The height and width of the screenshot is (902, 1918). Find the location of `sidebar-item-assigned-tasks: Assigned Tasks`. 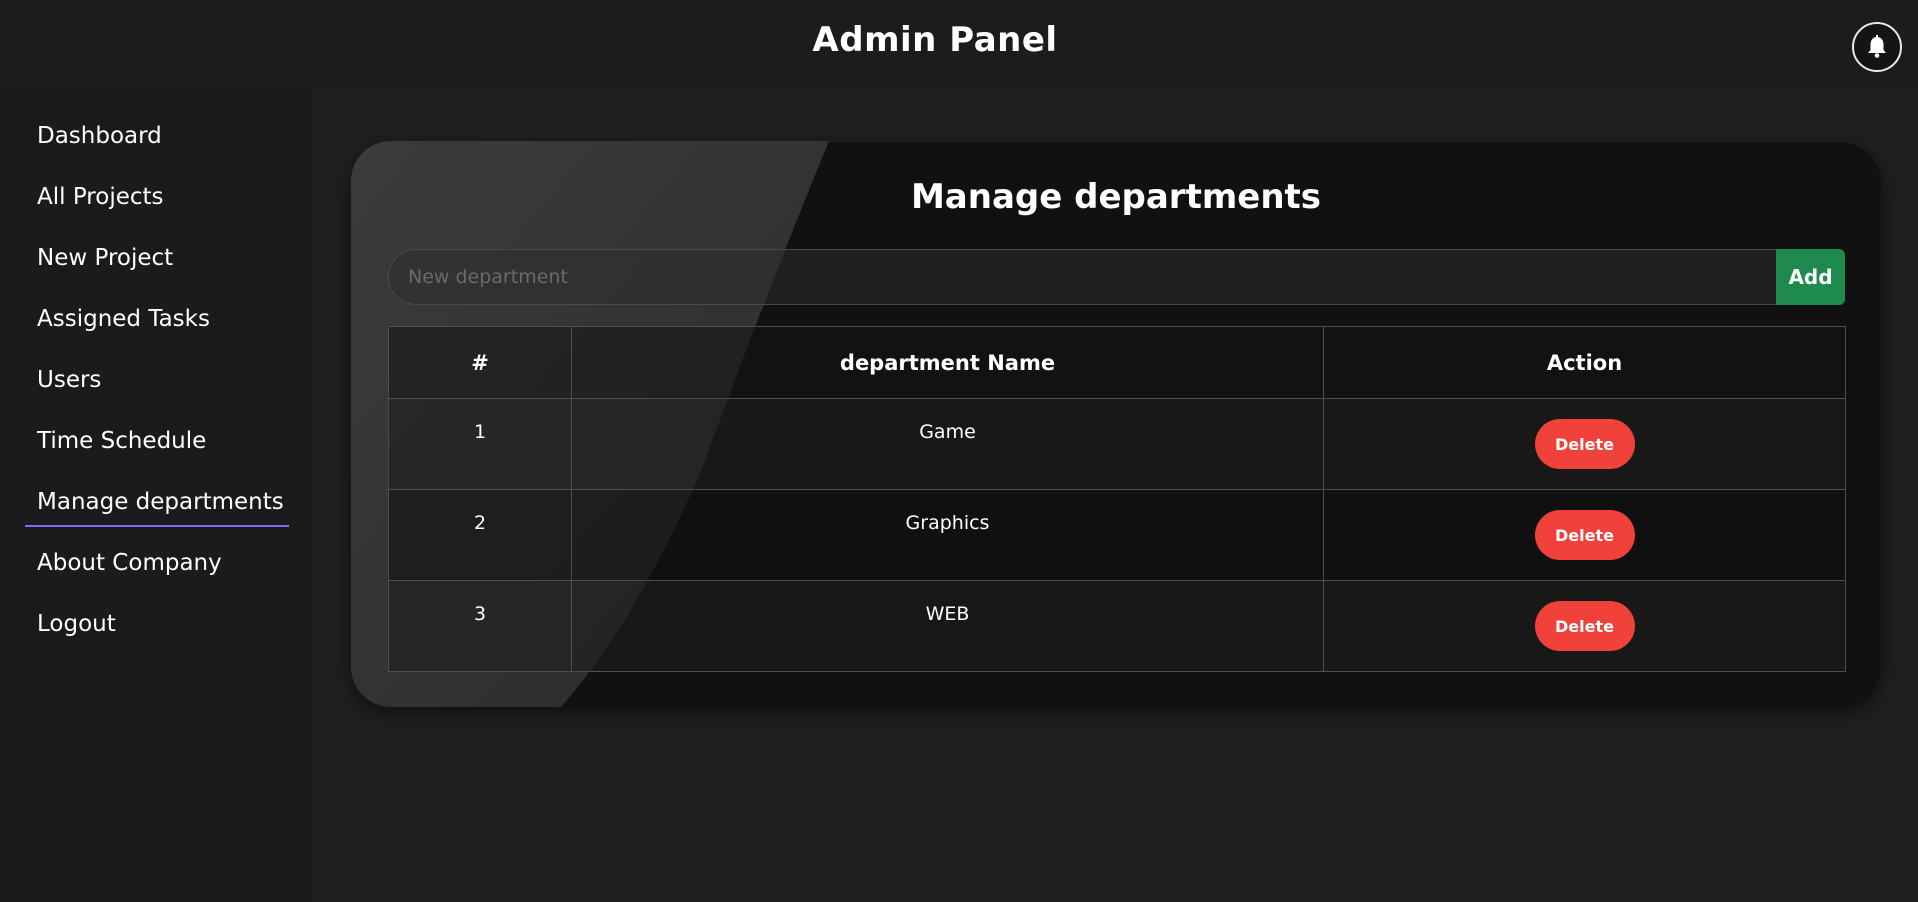

sidebar-item-assigned-tasks: Assigned Tasks is located at coordinates (123, 319).